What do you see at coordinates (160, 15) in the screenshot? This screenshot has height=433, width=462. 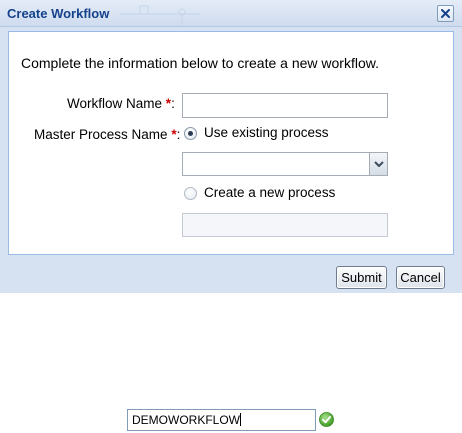 I see `titlebar-decoration` at bounding box center [160, 15].